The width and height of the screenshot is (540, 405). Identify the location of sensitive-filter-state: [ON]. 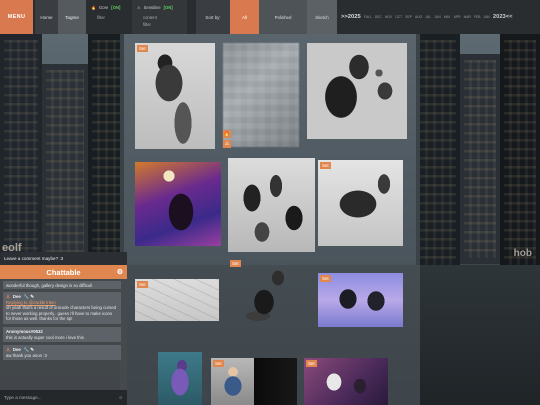
(168, 7).